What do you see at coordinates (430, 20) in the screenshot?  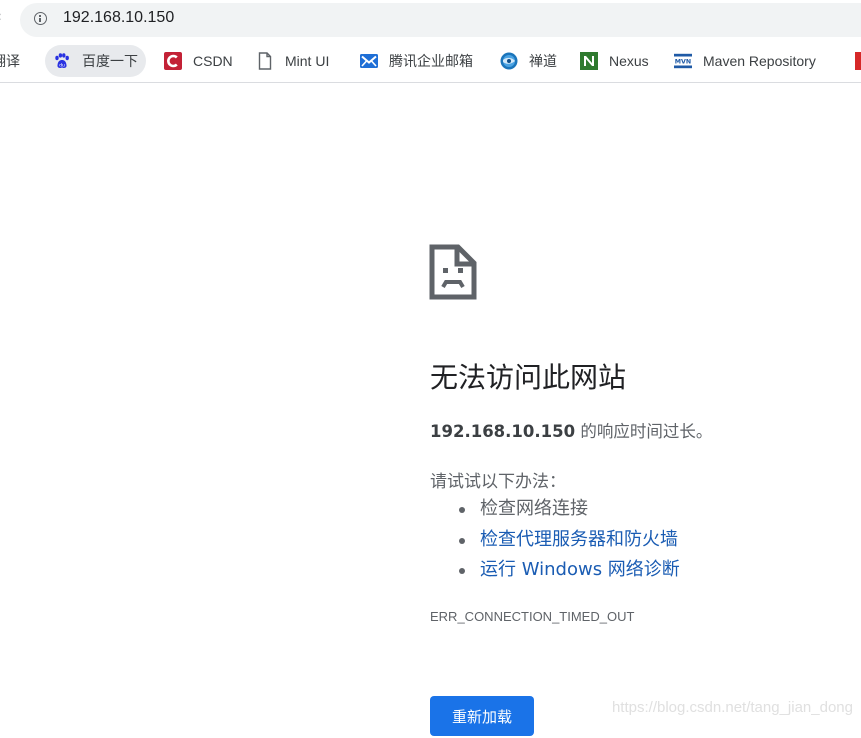 I see `address-bar-row: ‹ 192.168.10.150` at bounding box center [430, 20].